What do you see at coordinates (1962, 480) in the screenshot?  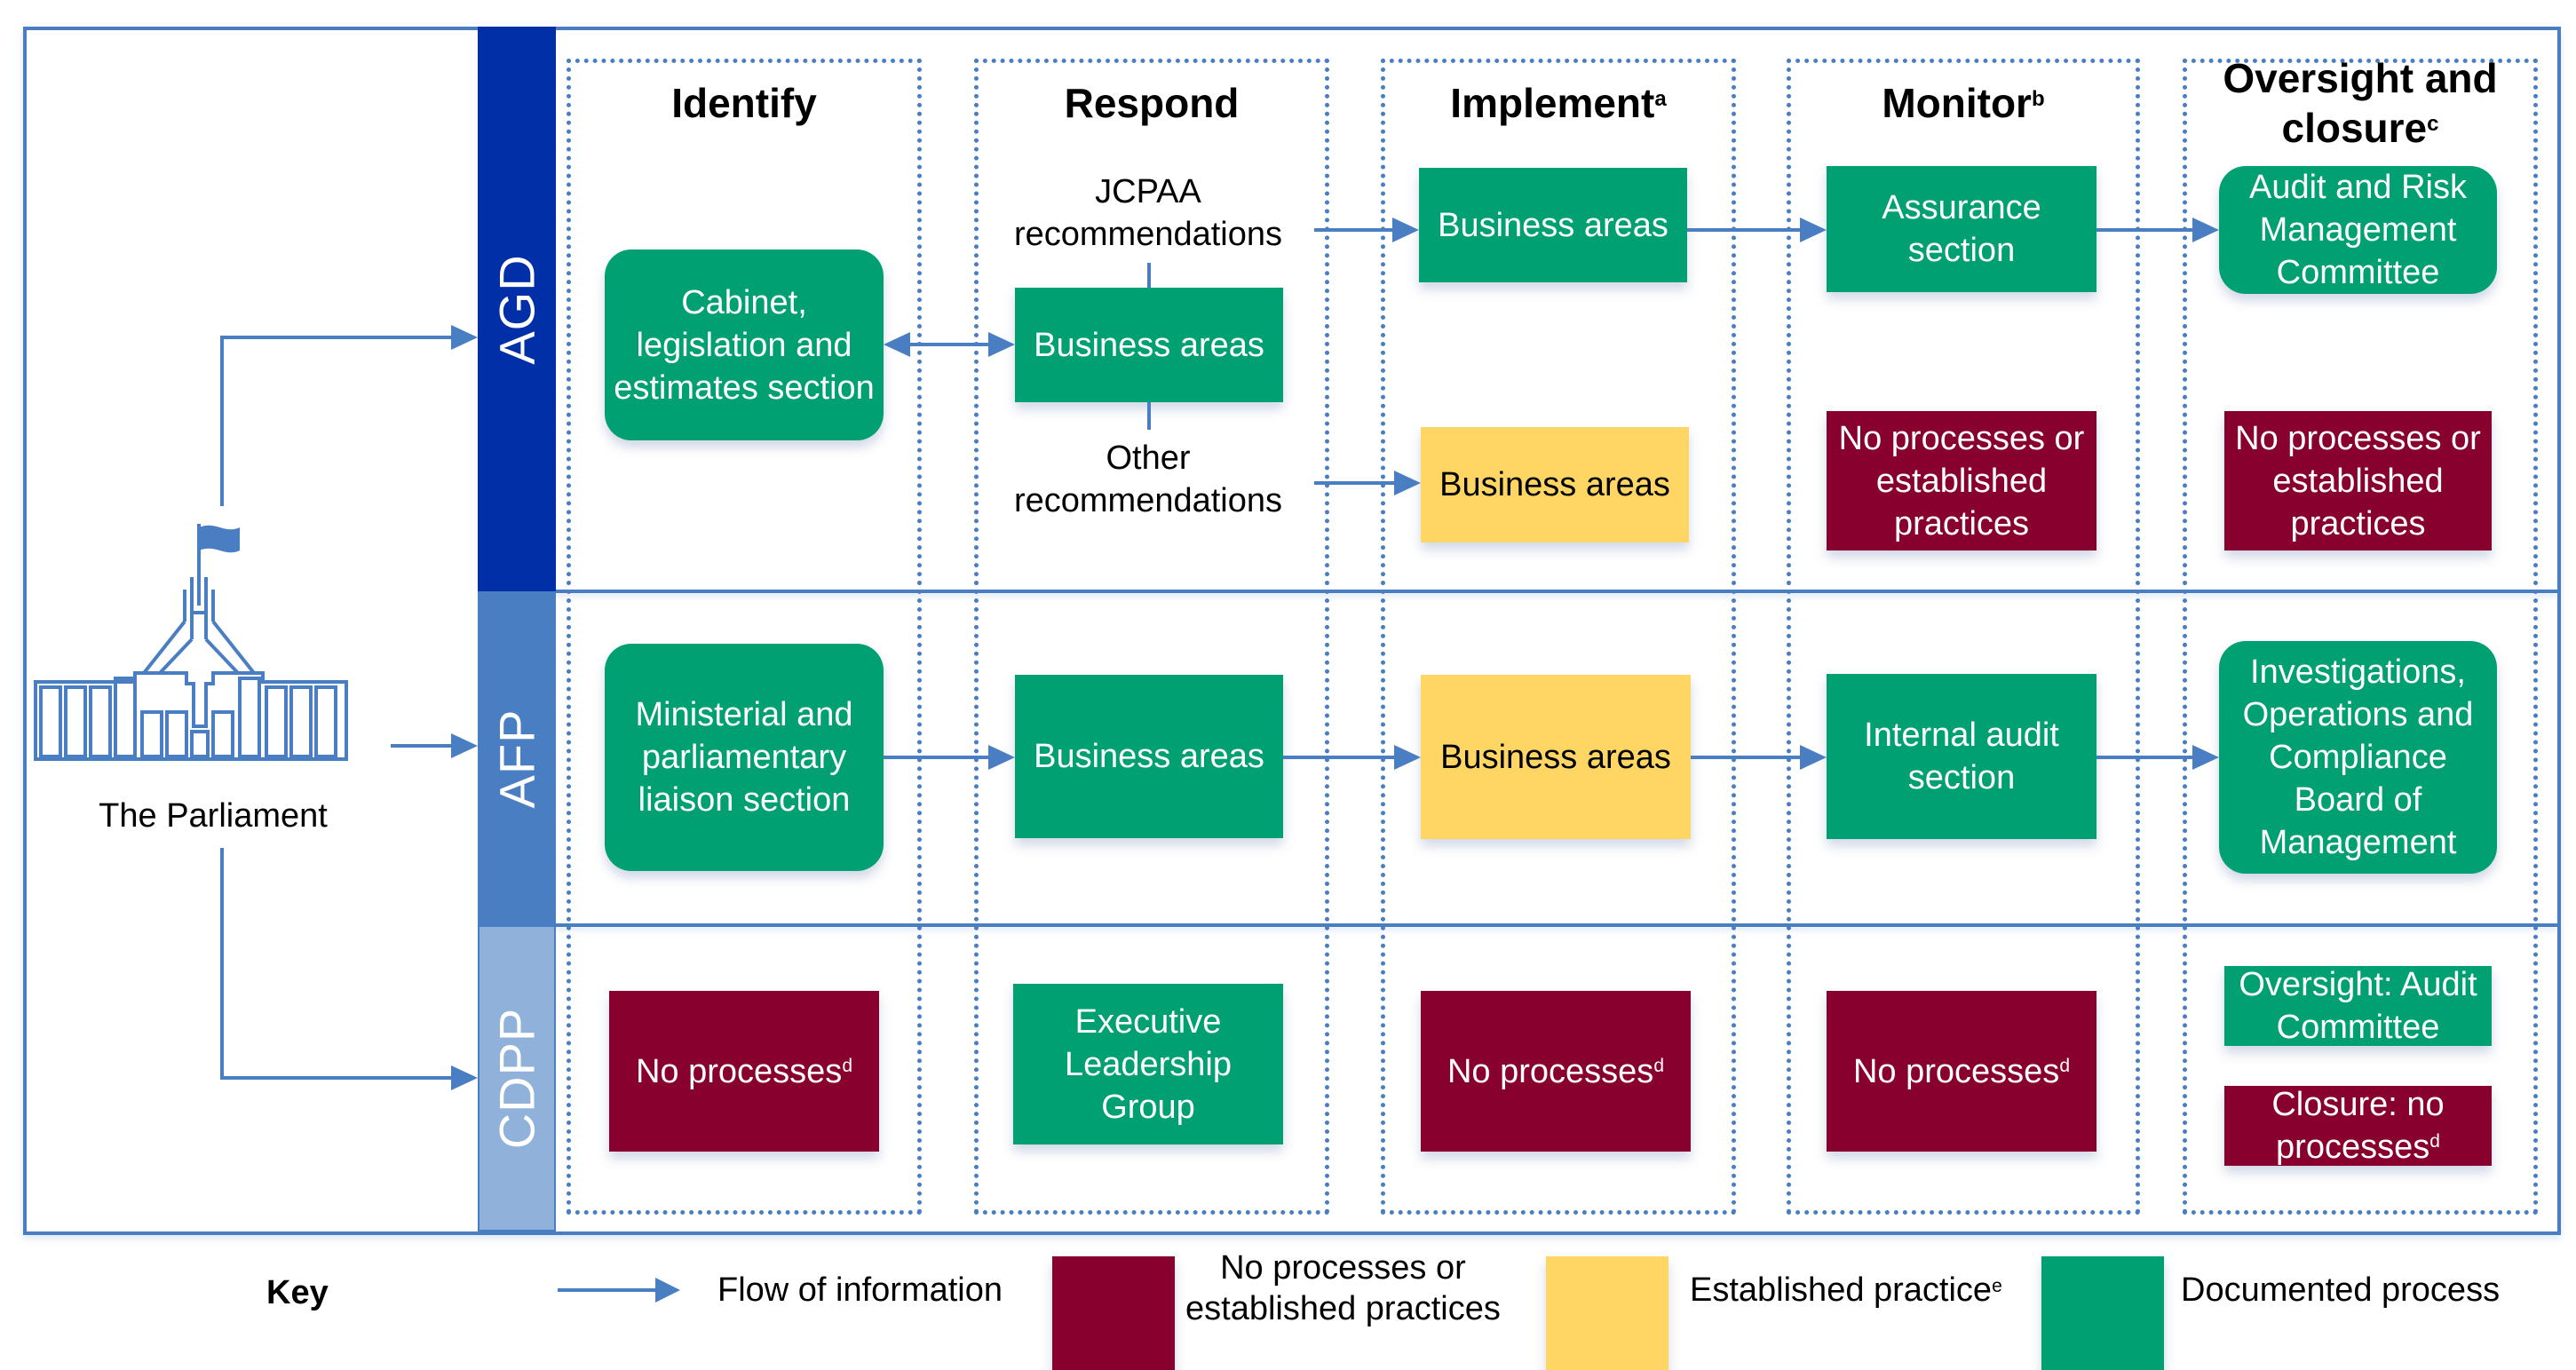 I see `agd-monitor-none-box: No processes or established practices` at bounding box center [1962, 480].